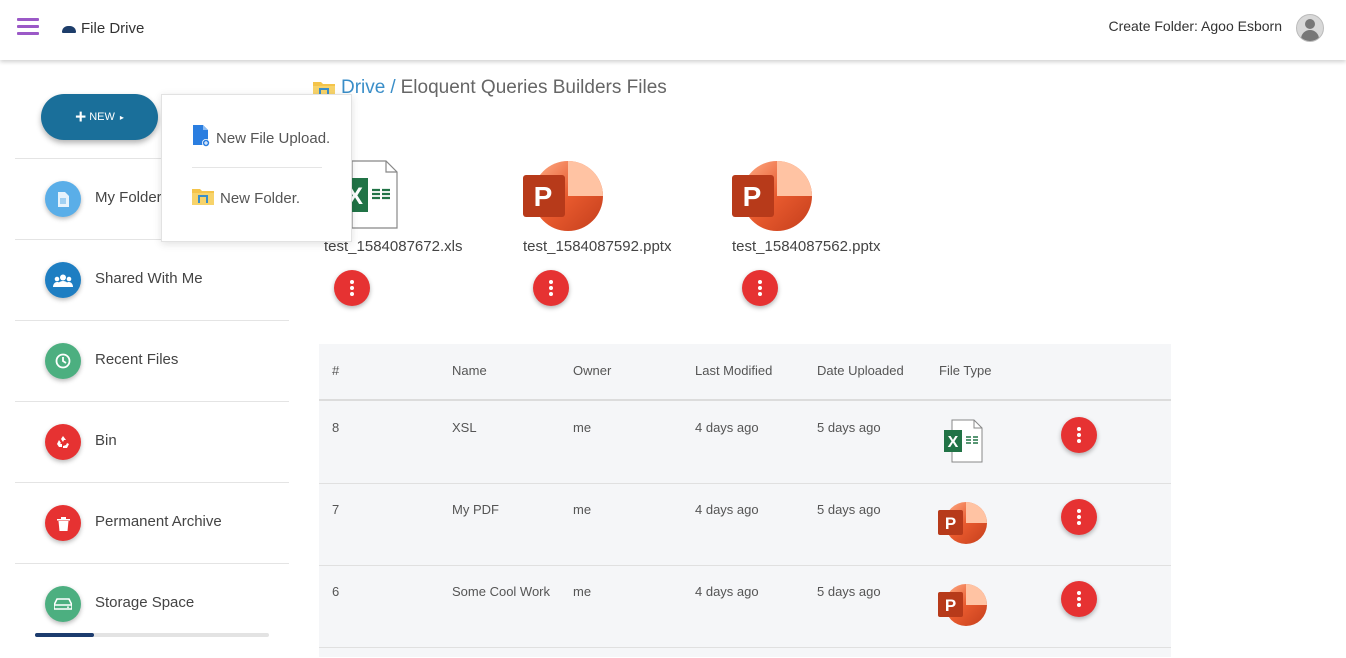 This screenshot has height=658, width=1346. Describe the element at coordinates (673, 30) in the screenshot. I see `top-bar: File Drive Create Folder: Agoo Esborn` at that location.